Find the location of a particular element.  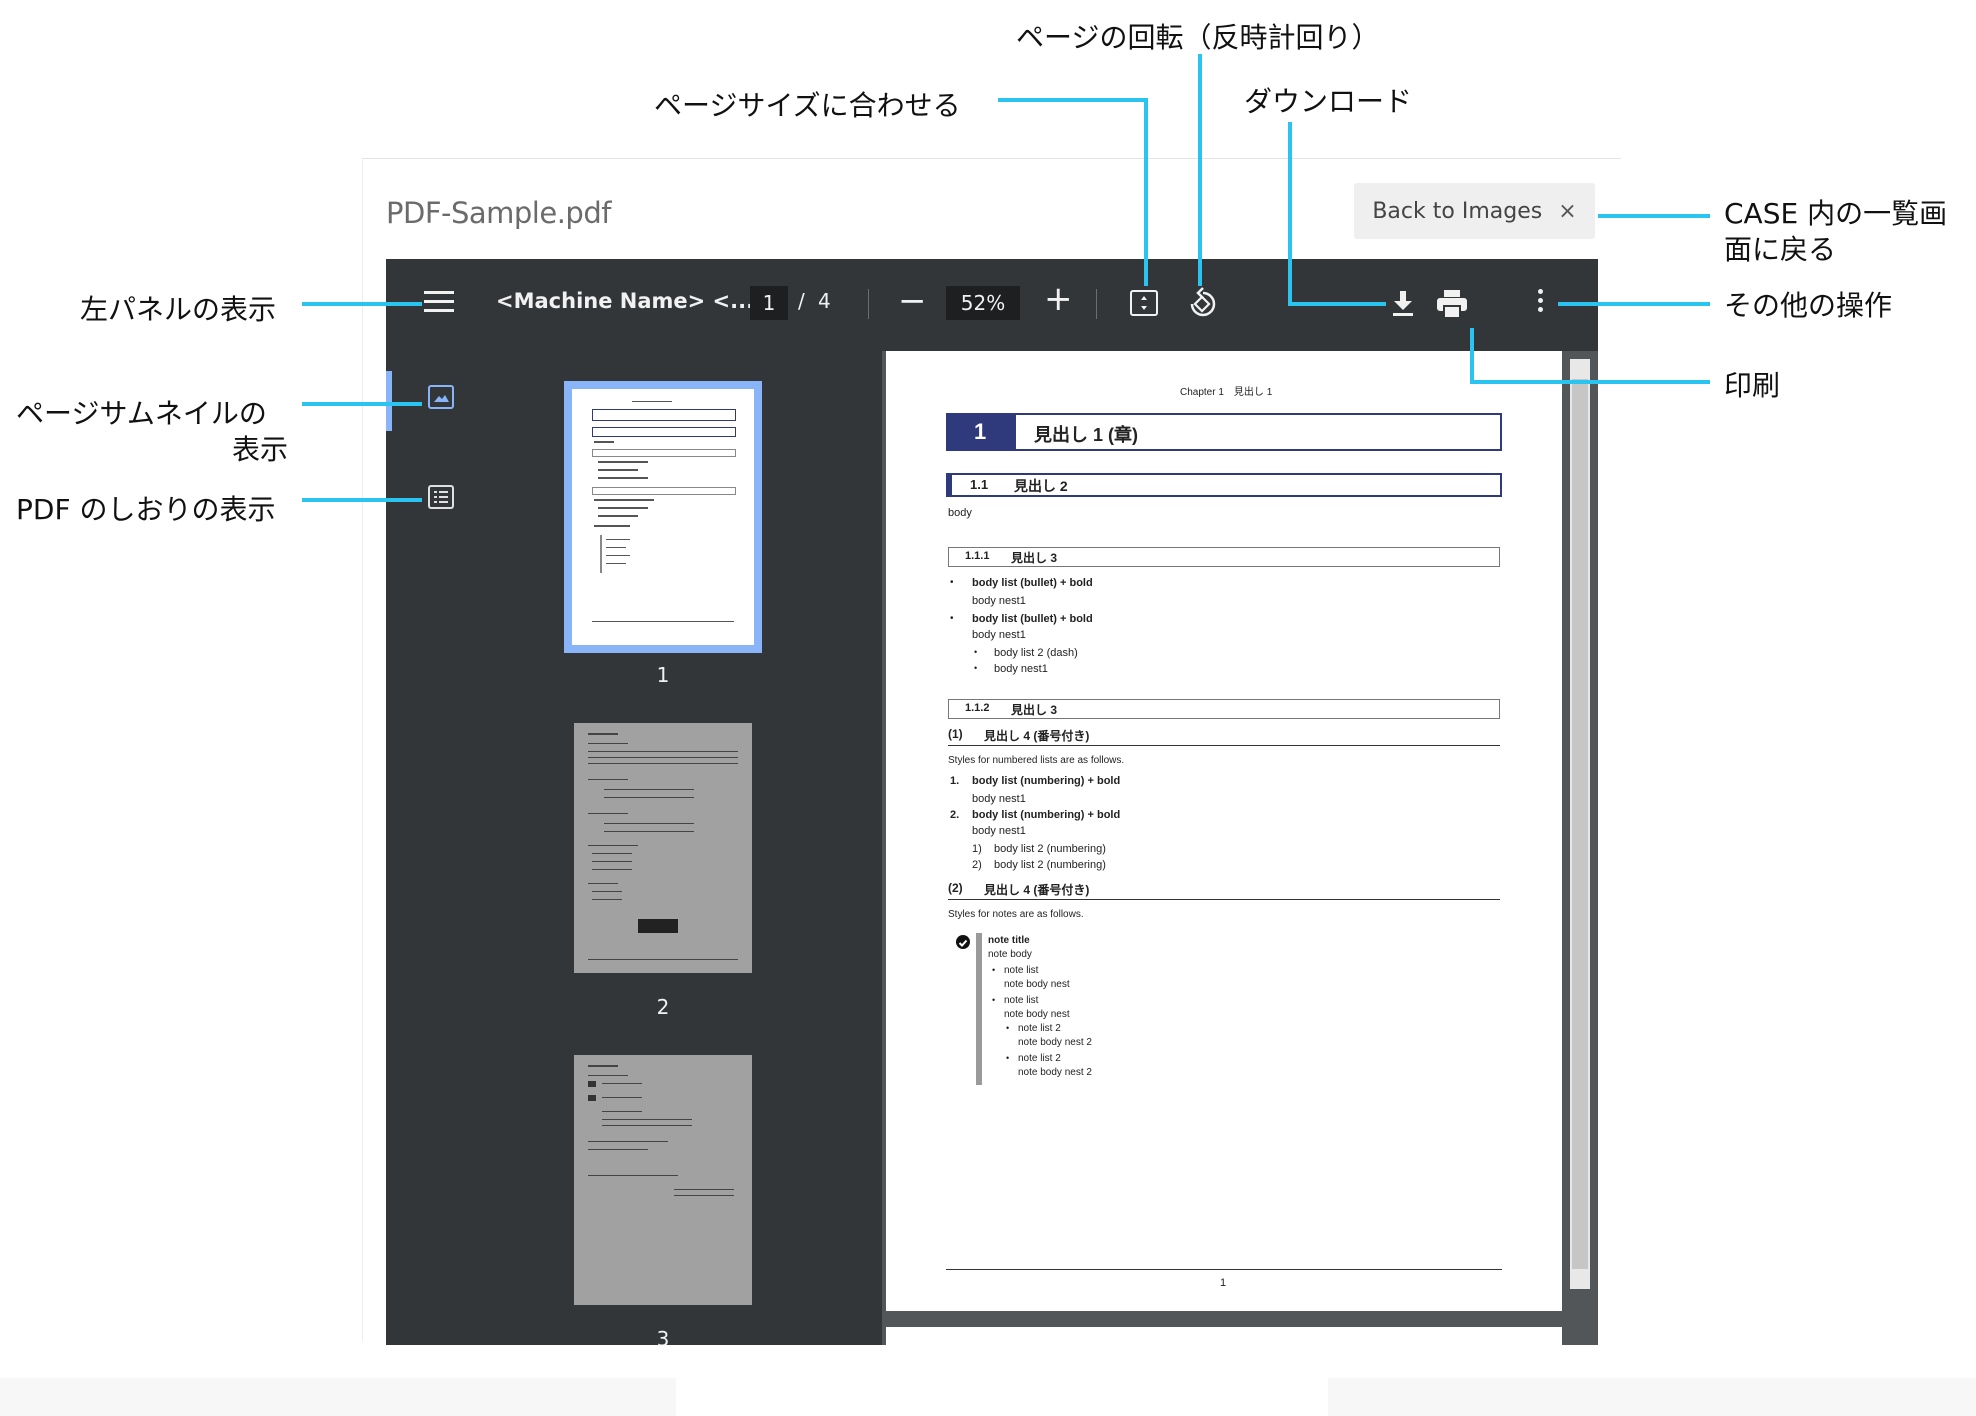

page-number-input: 1 is located at coordinates (769, 303).